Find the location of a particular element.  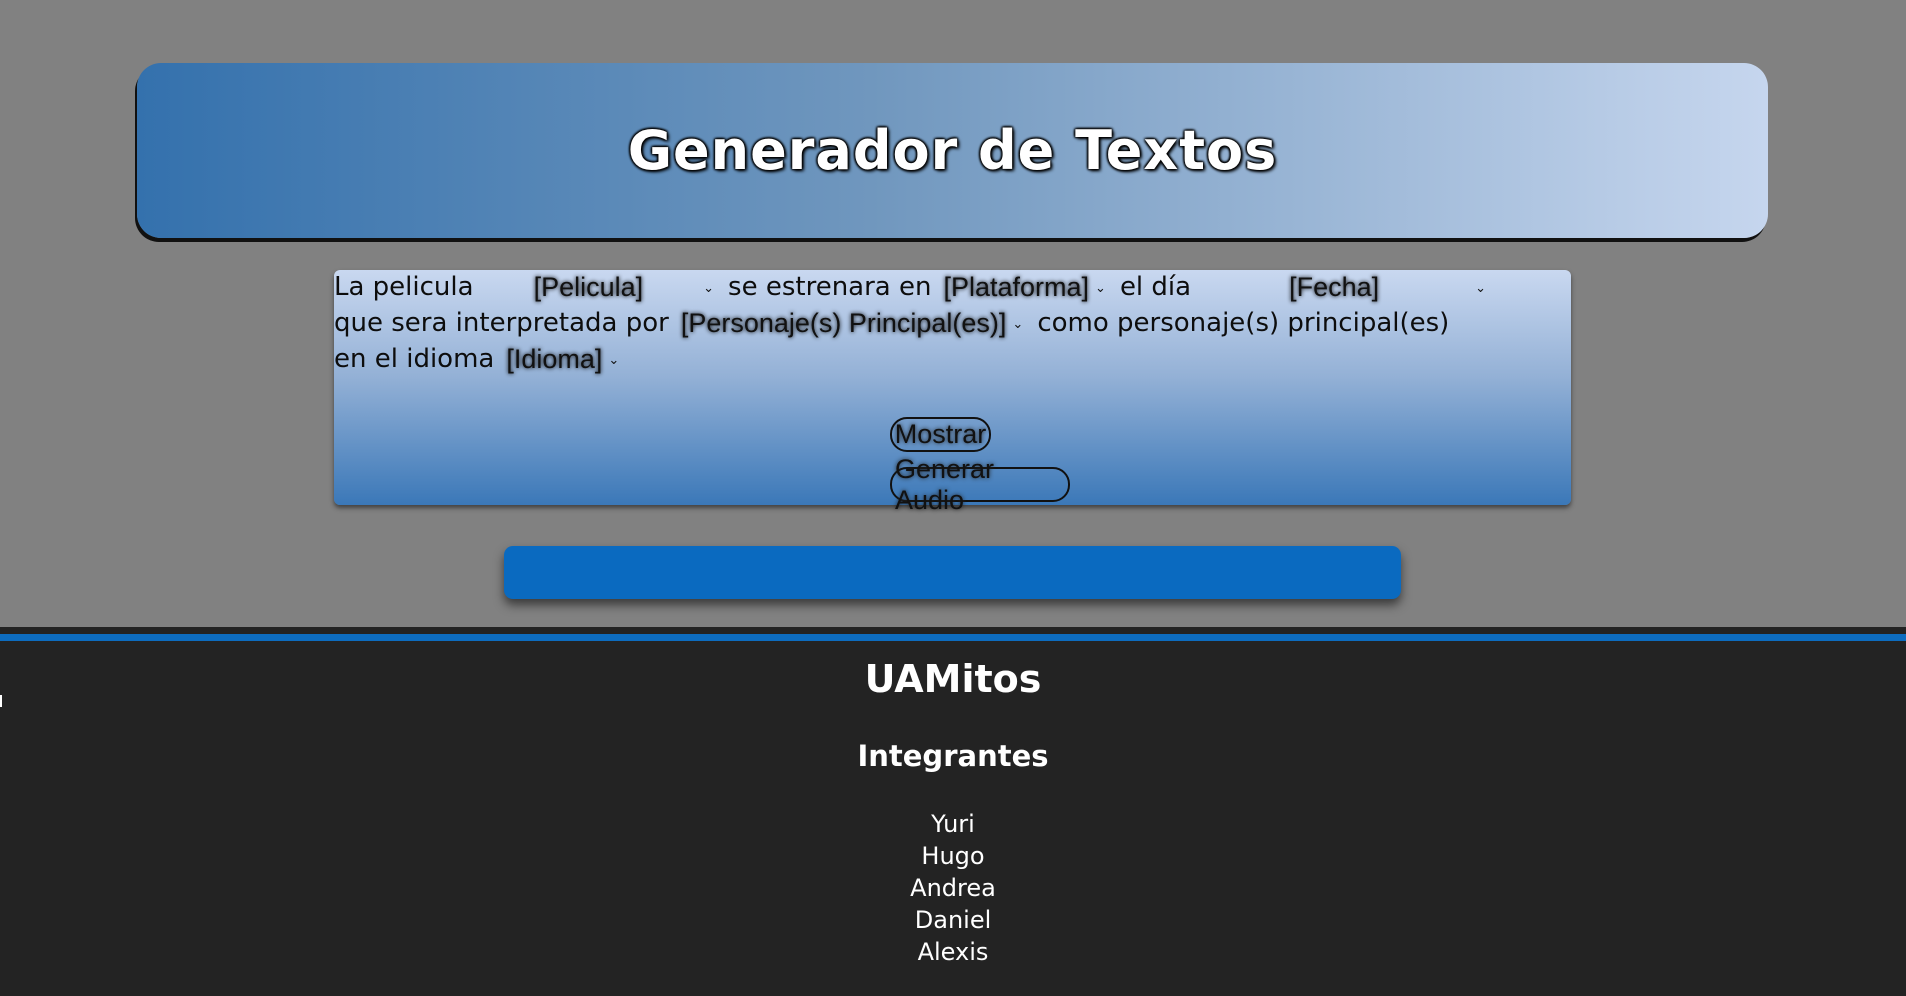

team-member: Andrea is located at coordinates (953, 888).